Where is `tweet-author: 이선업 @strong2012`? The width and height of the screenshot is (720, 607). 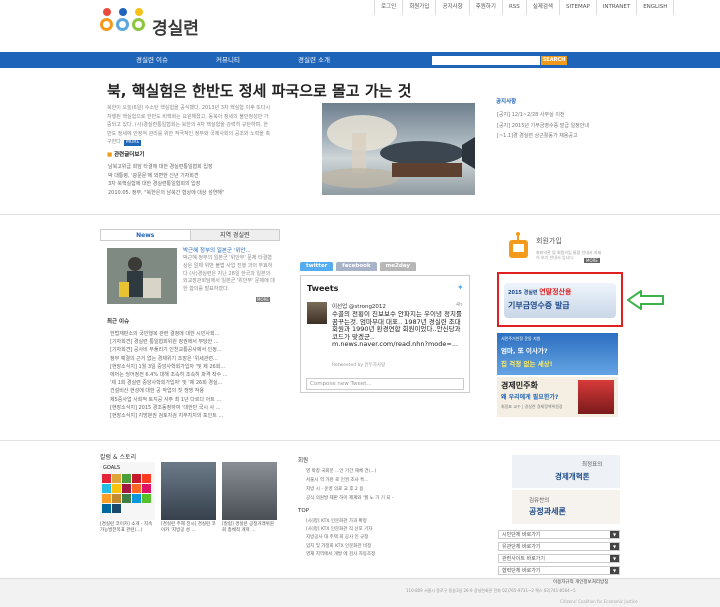
tweet-author: 이선업 @strong2012 is located at coordinates (359, 306).